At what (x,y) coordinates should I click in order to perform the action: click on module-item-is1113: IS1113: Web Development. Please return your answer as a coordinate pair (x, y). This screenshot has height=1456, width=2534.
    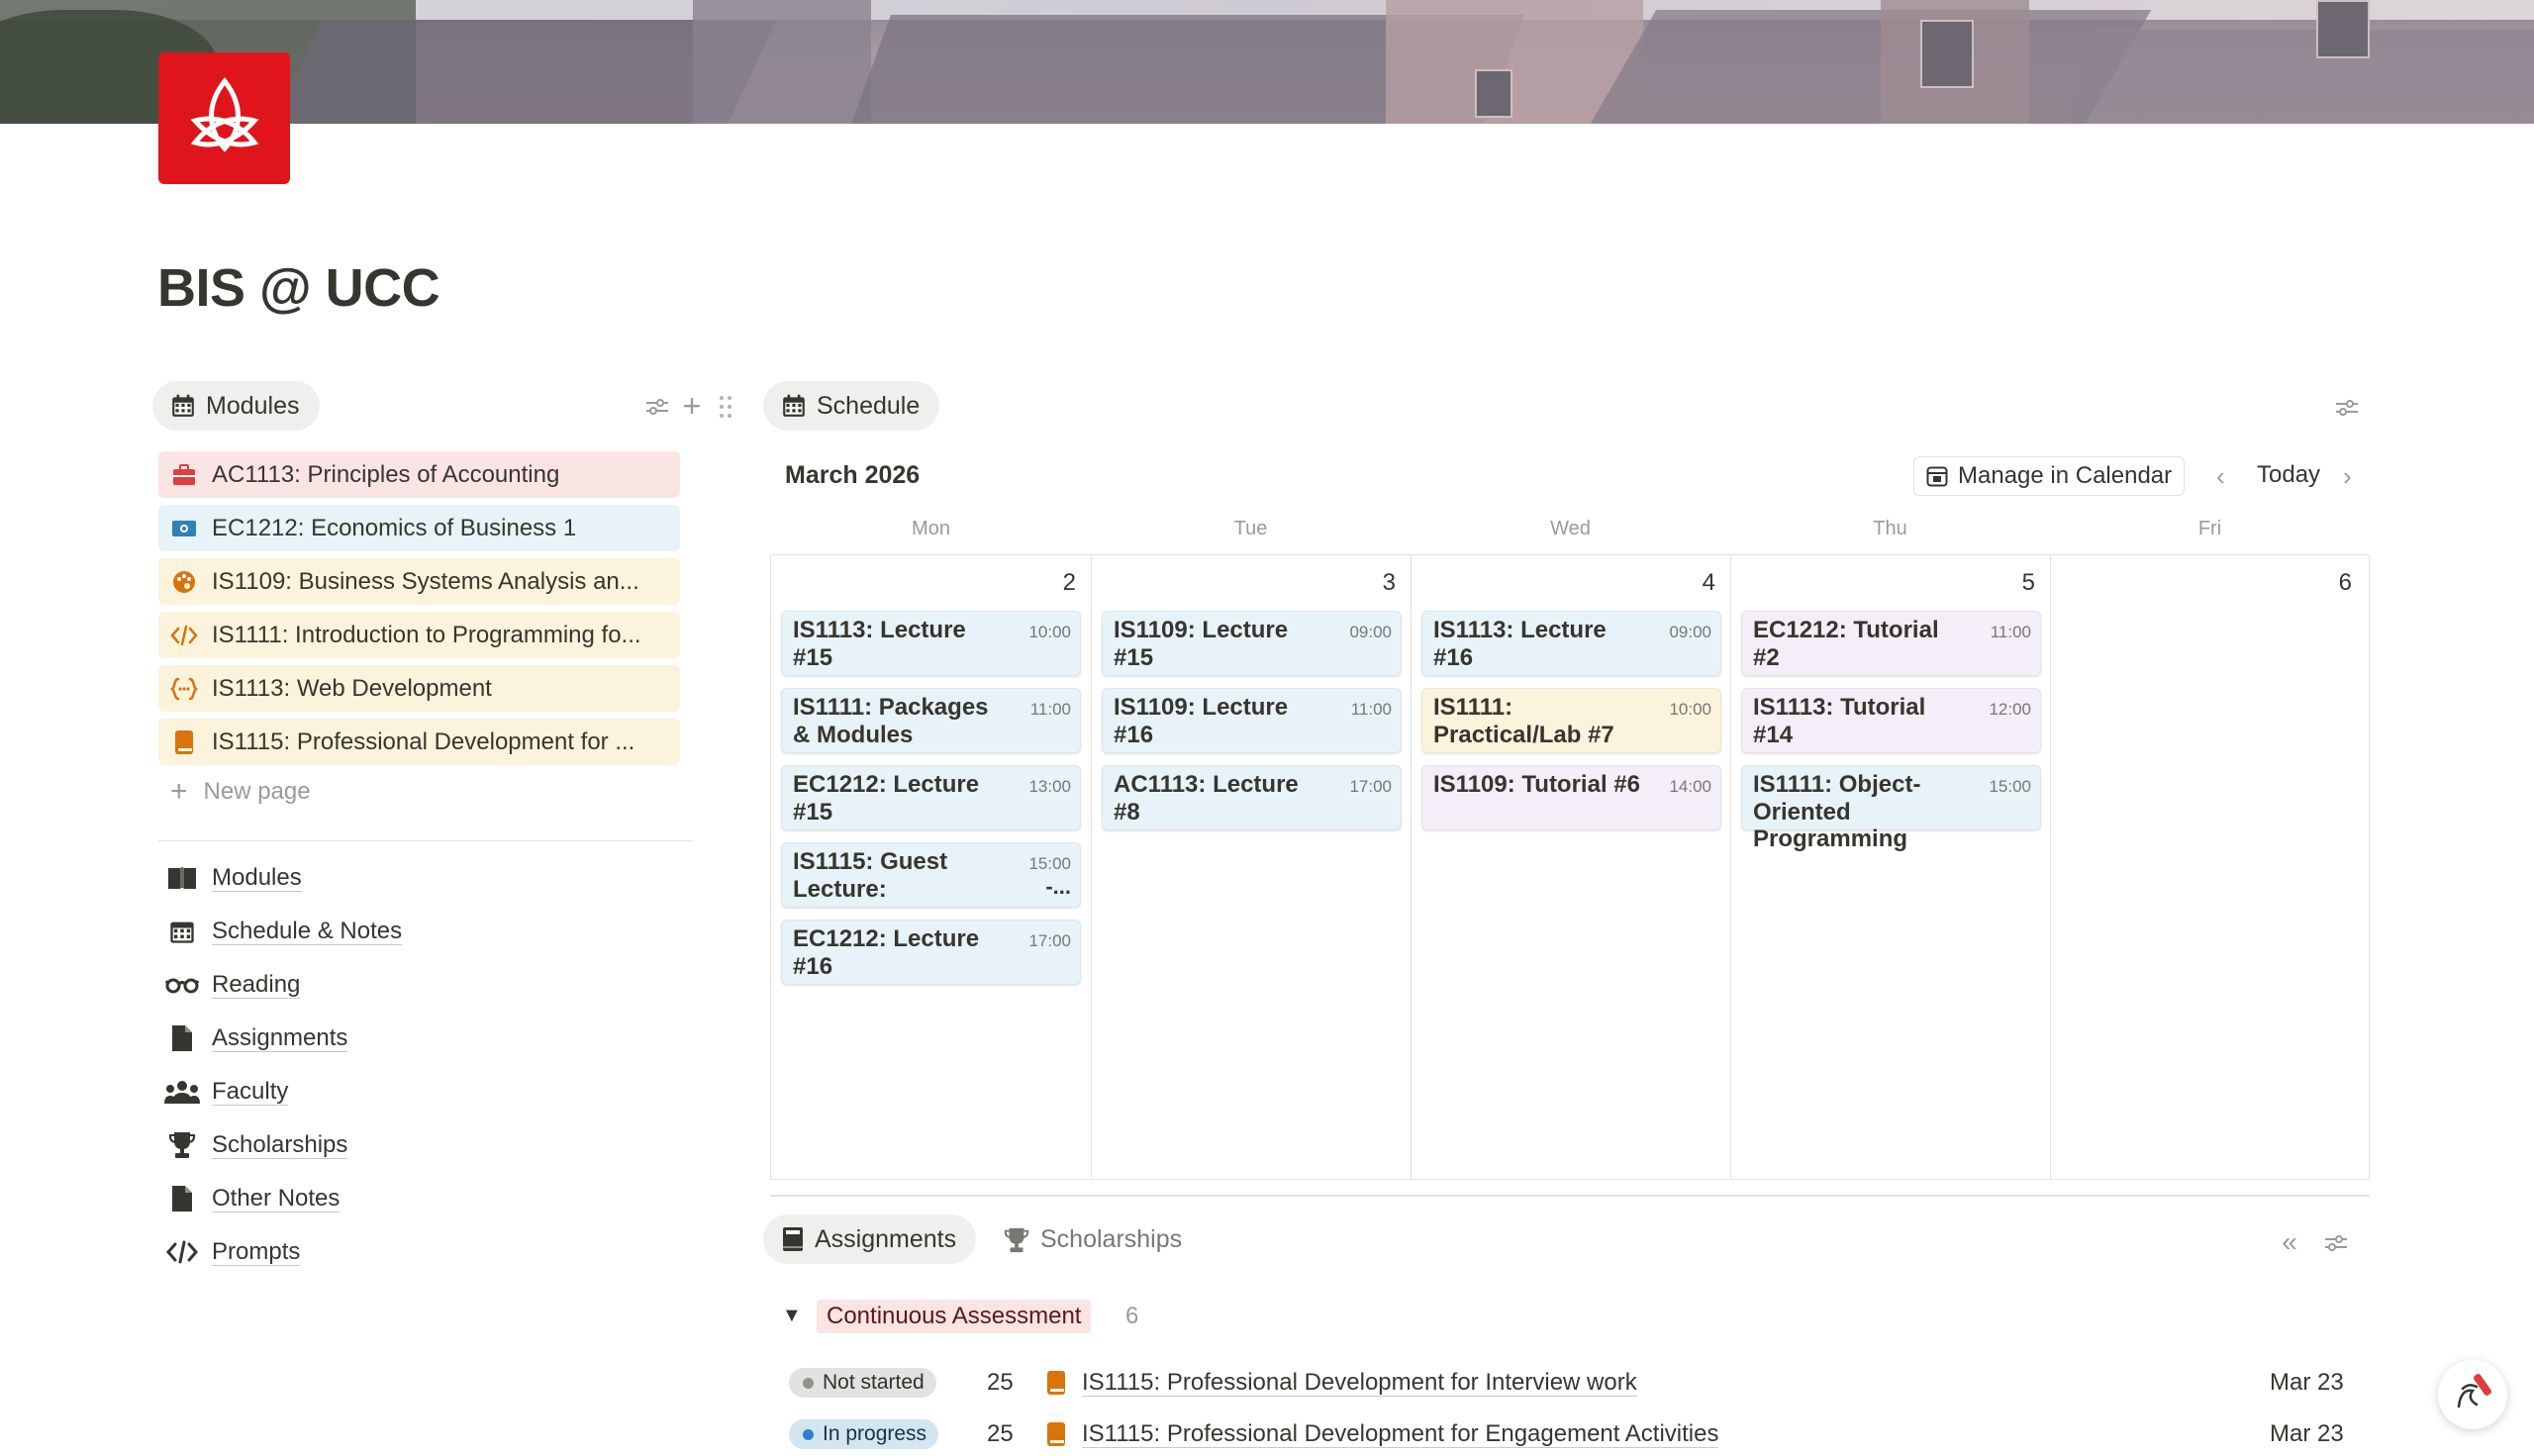
    Looking at the image, I should click on (419, 688).